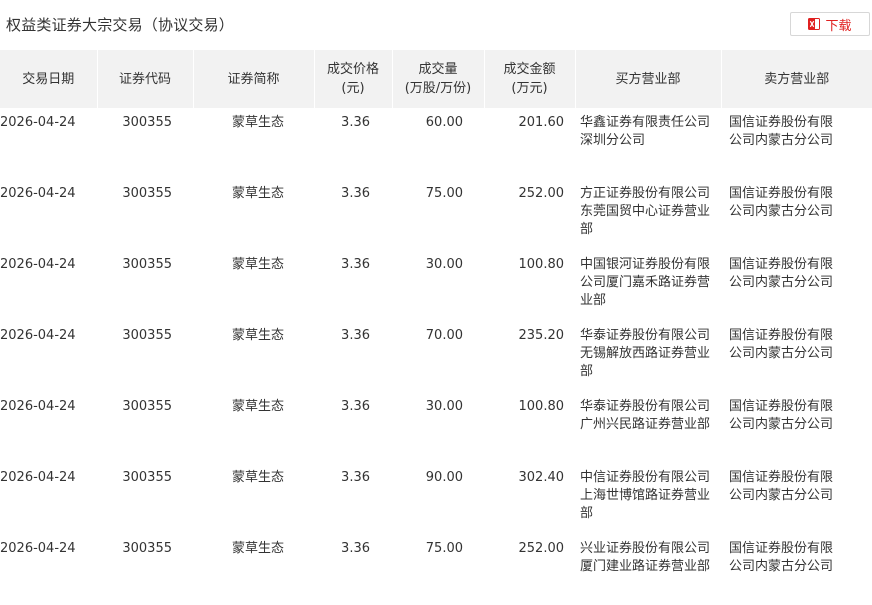 The height and width of the screenshot is (605, 872). I want to click on header-name: 证券简称, so click(254, 79).